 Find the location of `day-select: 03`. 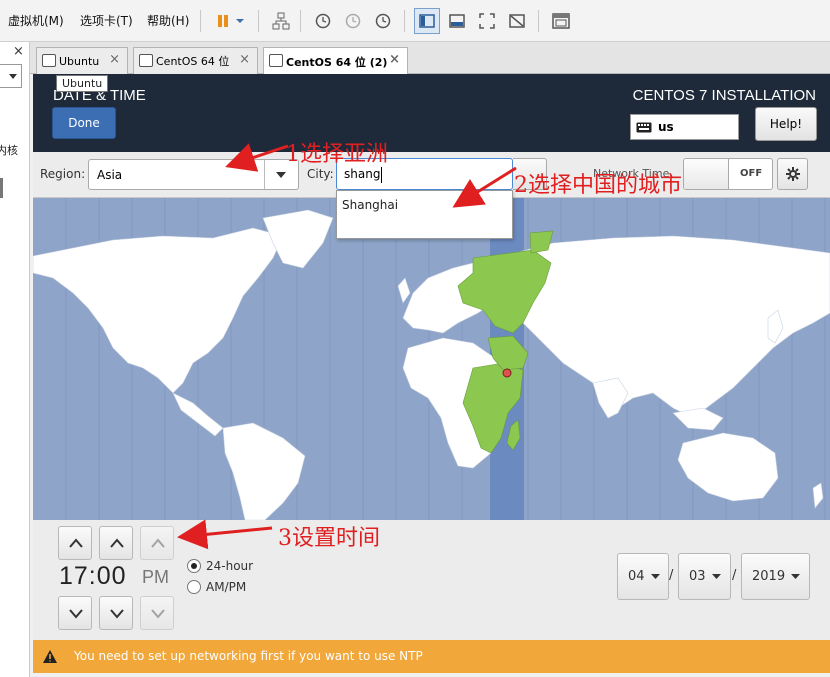

day-select: 03 is located at coordinates (704, 576).